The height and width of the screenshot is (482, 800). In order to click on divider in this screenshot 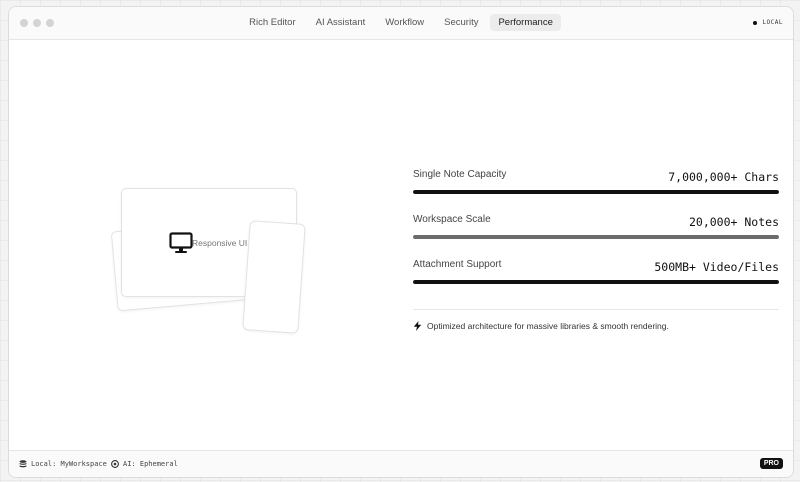, I will do `click(596, 309)`.